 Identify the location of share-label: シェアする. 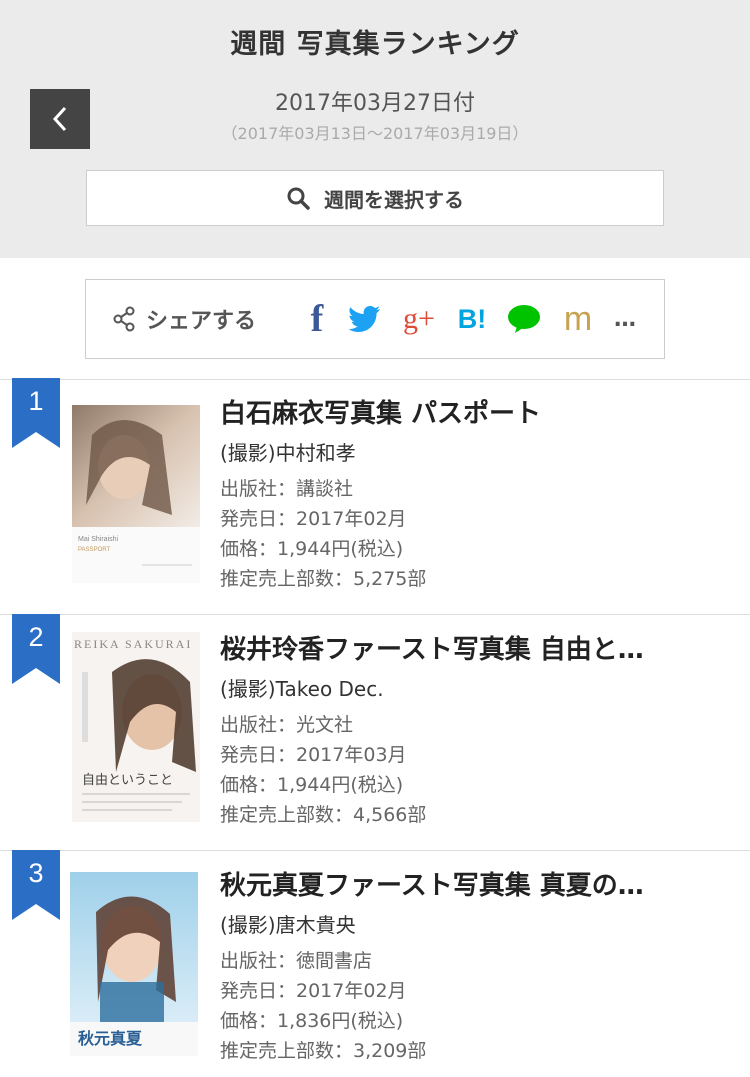
(201, 321).